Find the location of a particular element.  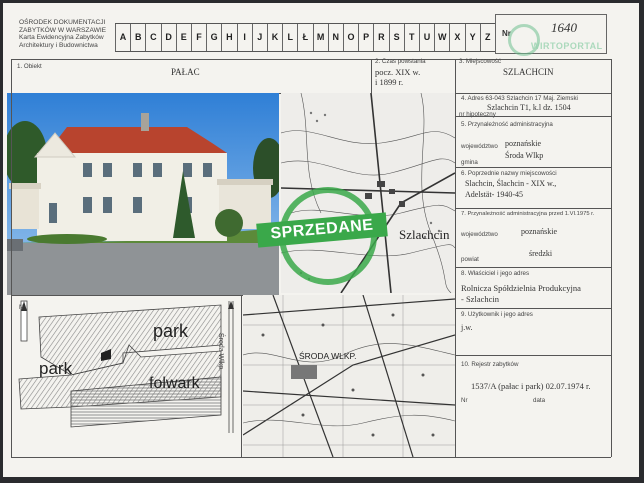

plan-north-label: N is located at coordinates (21, 308).